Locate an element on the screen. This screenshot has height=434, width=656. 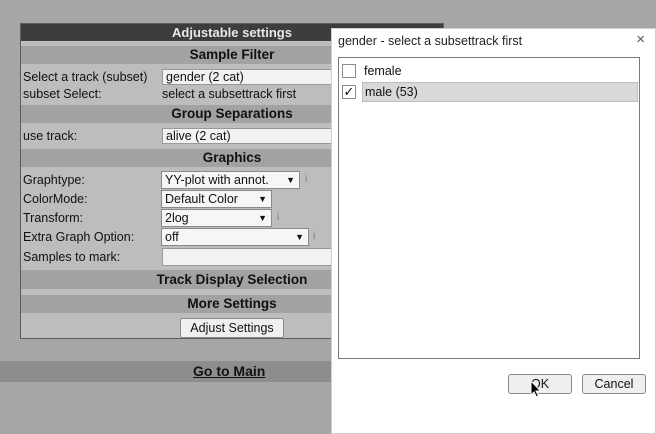
samples-to-mark-label: Samples to mark: is located at coordinates (72, 257).